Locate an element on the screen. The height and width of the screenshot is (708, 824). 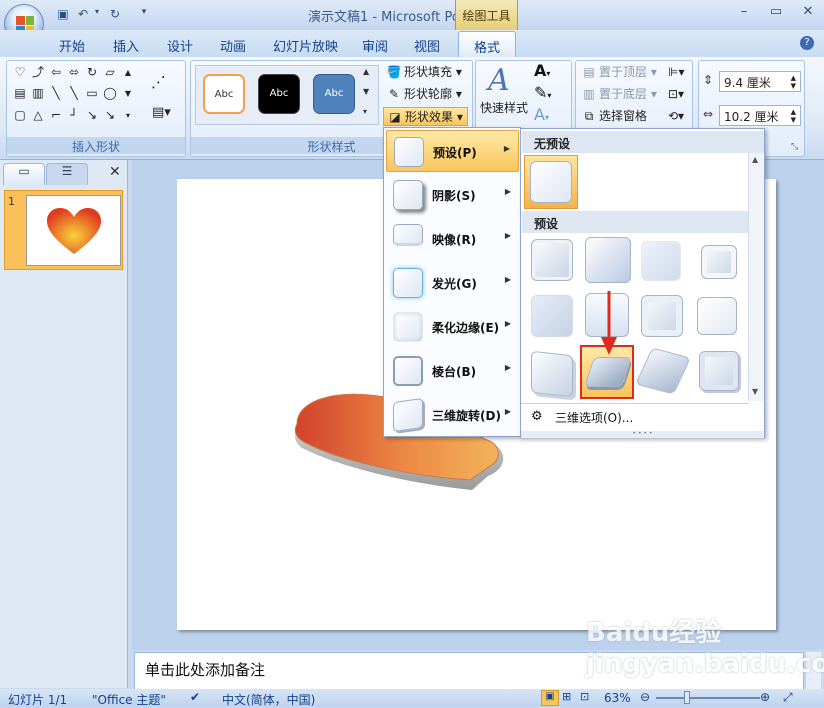
tab-slides: ▭ is located at coordinates (24, 174).